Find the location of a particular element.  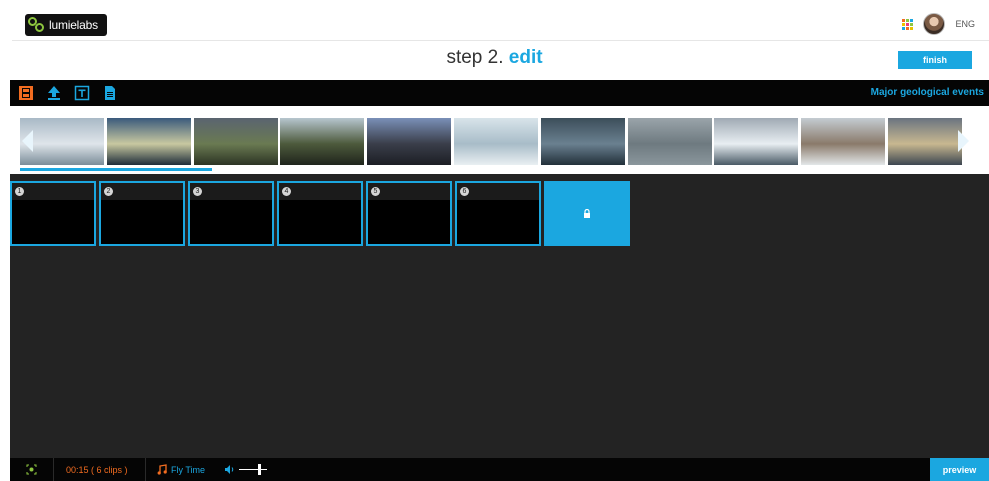

slot-number: 3 is located at coordinates (197, 191).